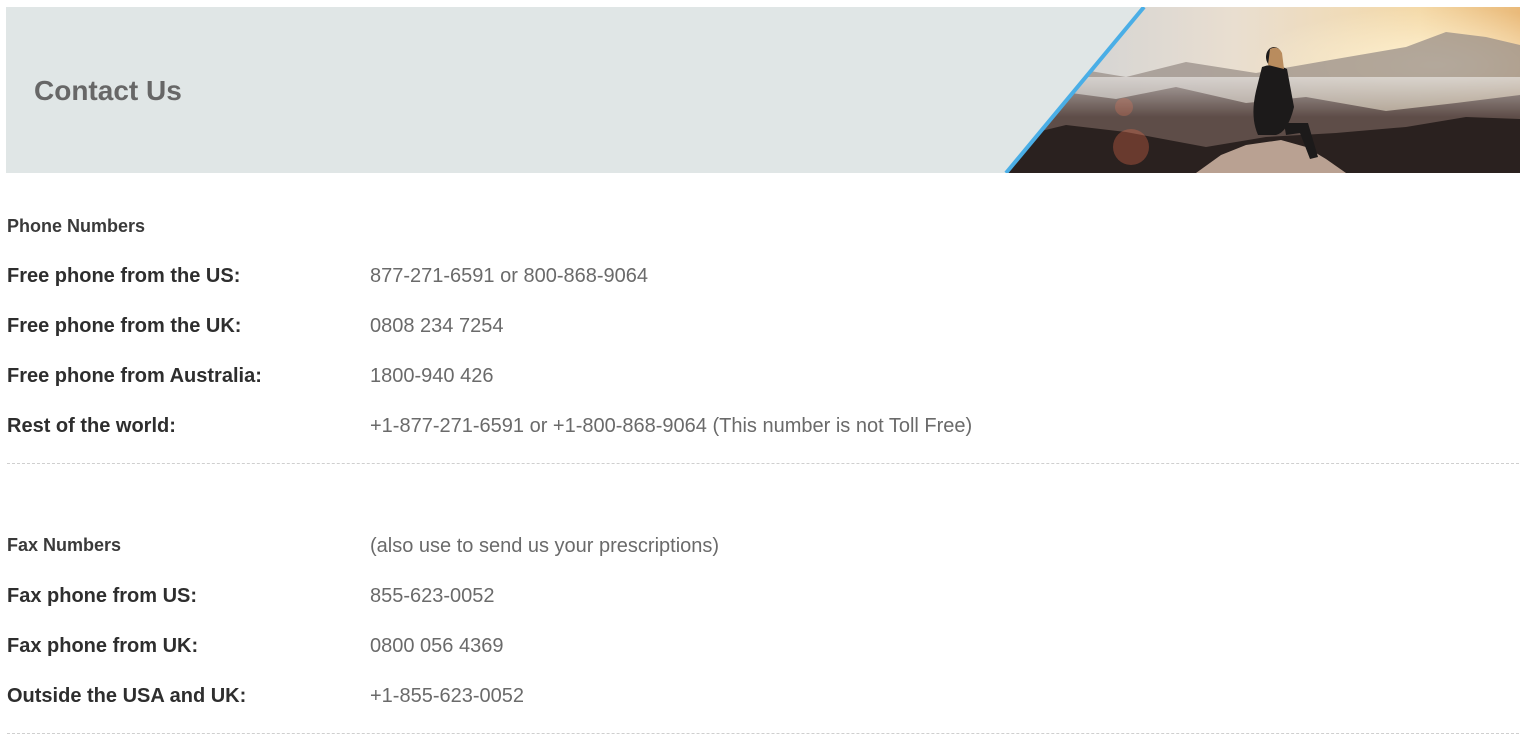  What do you see at coordinates (124, 326) in the screenshot?
I see `uk-phone-label: Free phone from the UK:` at bounding box center [124, 326].